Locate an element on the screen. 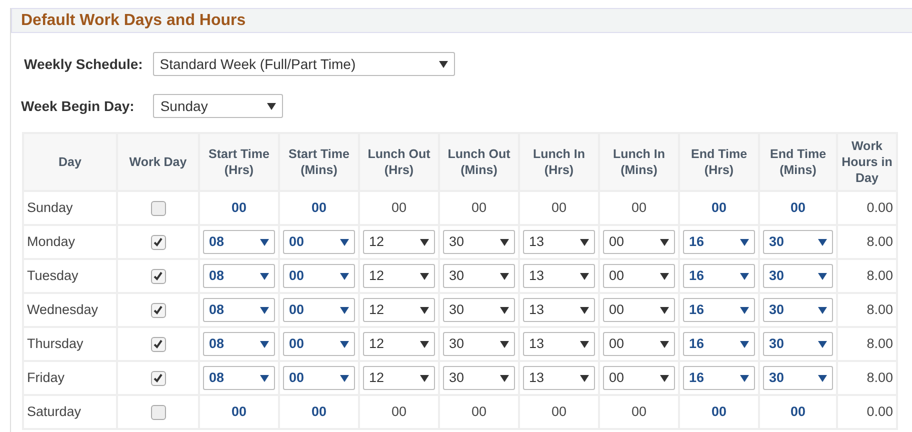 The width and height of the screenshot is (912, 432). column-header: Lunch Out (Hrs) is located at coordinates (399, 162).